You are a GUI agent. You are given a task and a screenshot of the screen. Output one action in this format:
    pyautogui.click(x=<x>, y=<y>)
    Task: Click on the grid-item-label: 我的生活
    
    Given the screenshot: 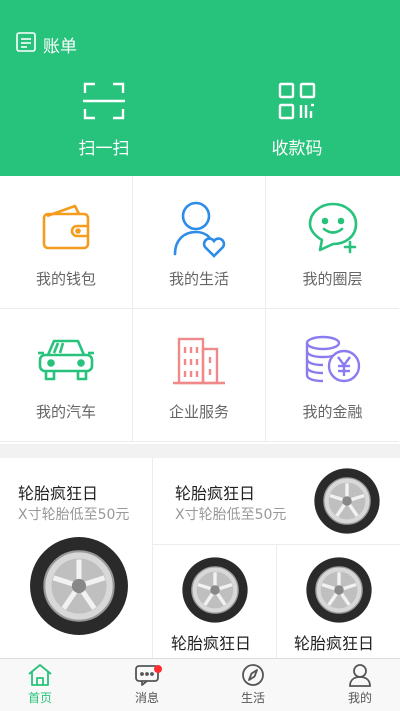 What is the action you would take?
    pyautogui.click(x=198, y=279)
    